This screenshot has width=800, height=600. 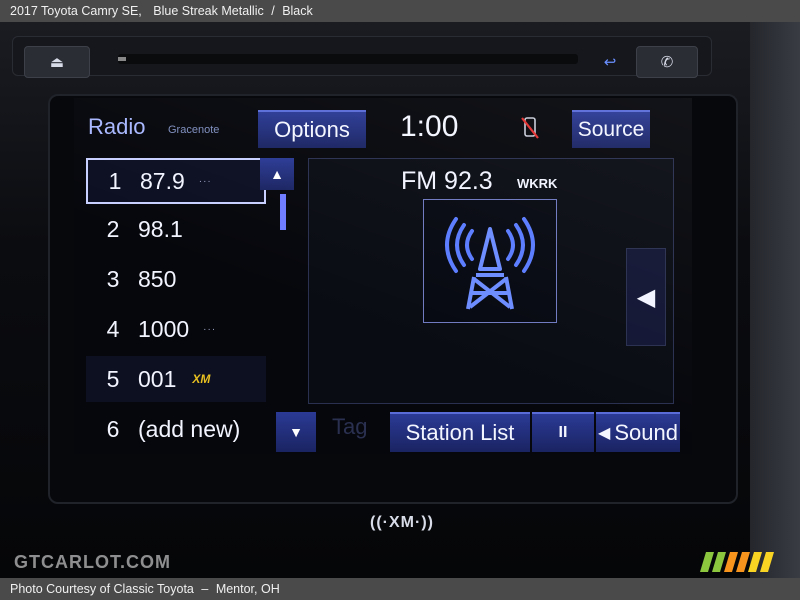 I want to click on preset-number: 3, so click(x=113, y=278).